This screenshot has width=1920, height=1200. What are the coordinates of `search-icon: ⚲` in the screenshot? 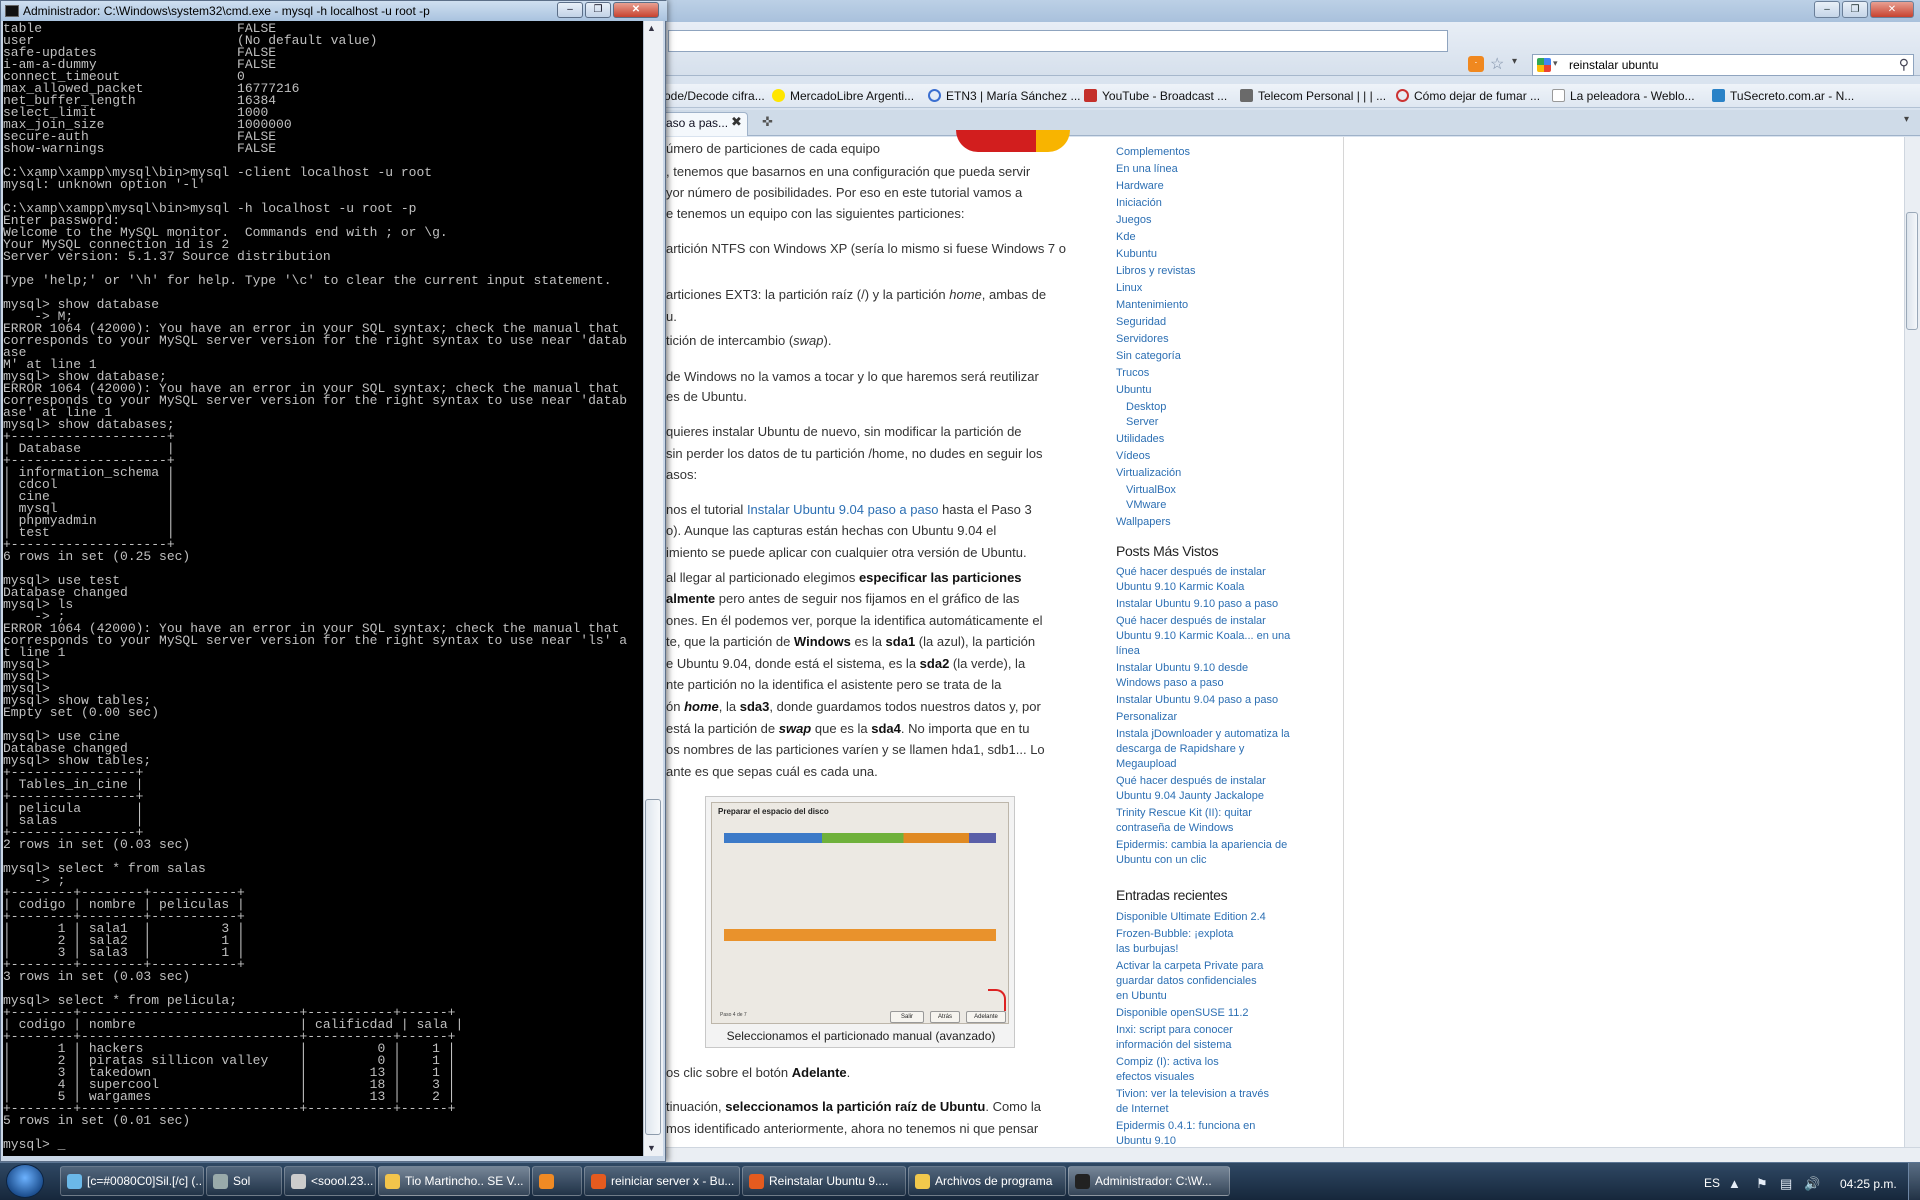 It's located at (1904, 64).